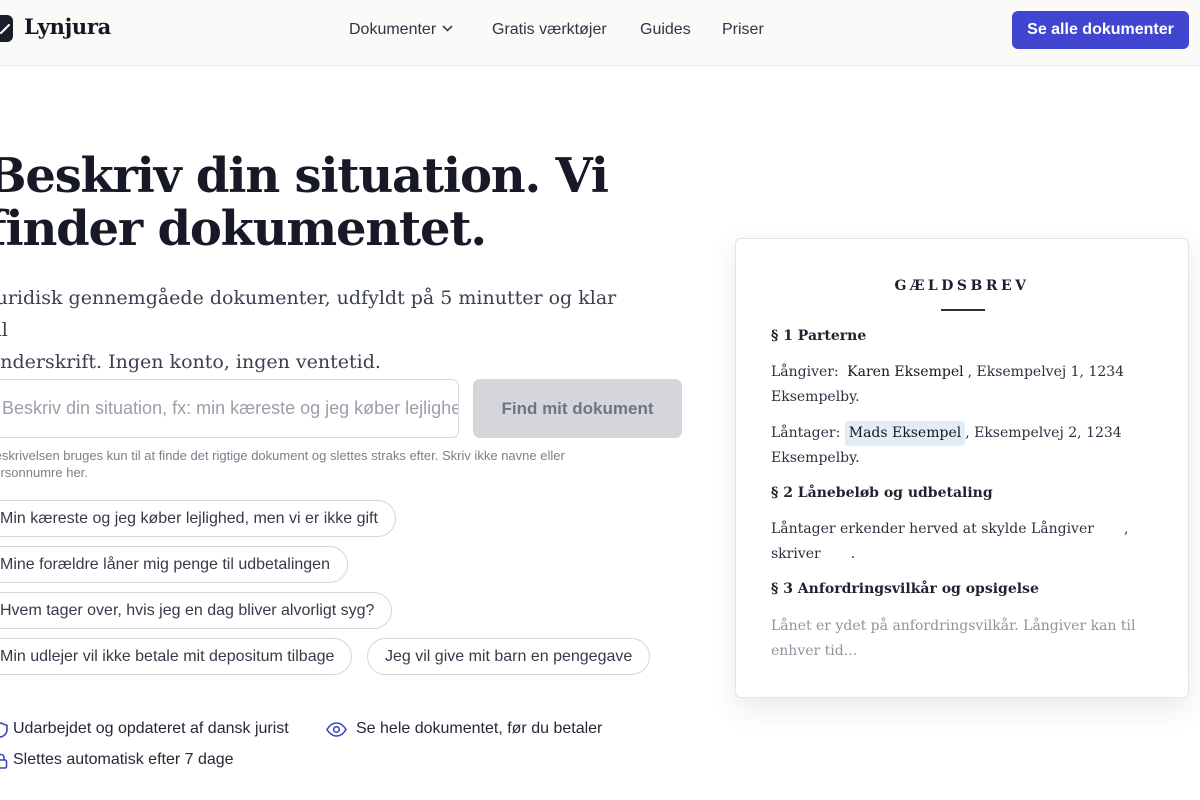  I want to click on borrower-label: Låntager:, so click(806, 433).